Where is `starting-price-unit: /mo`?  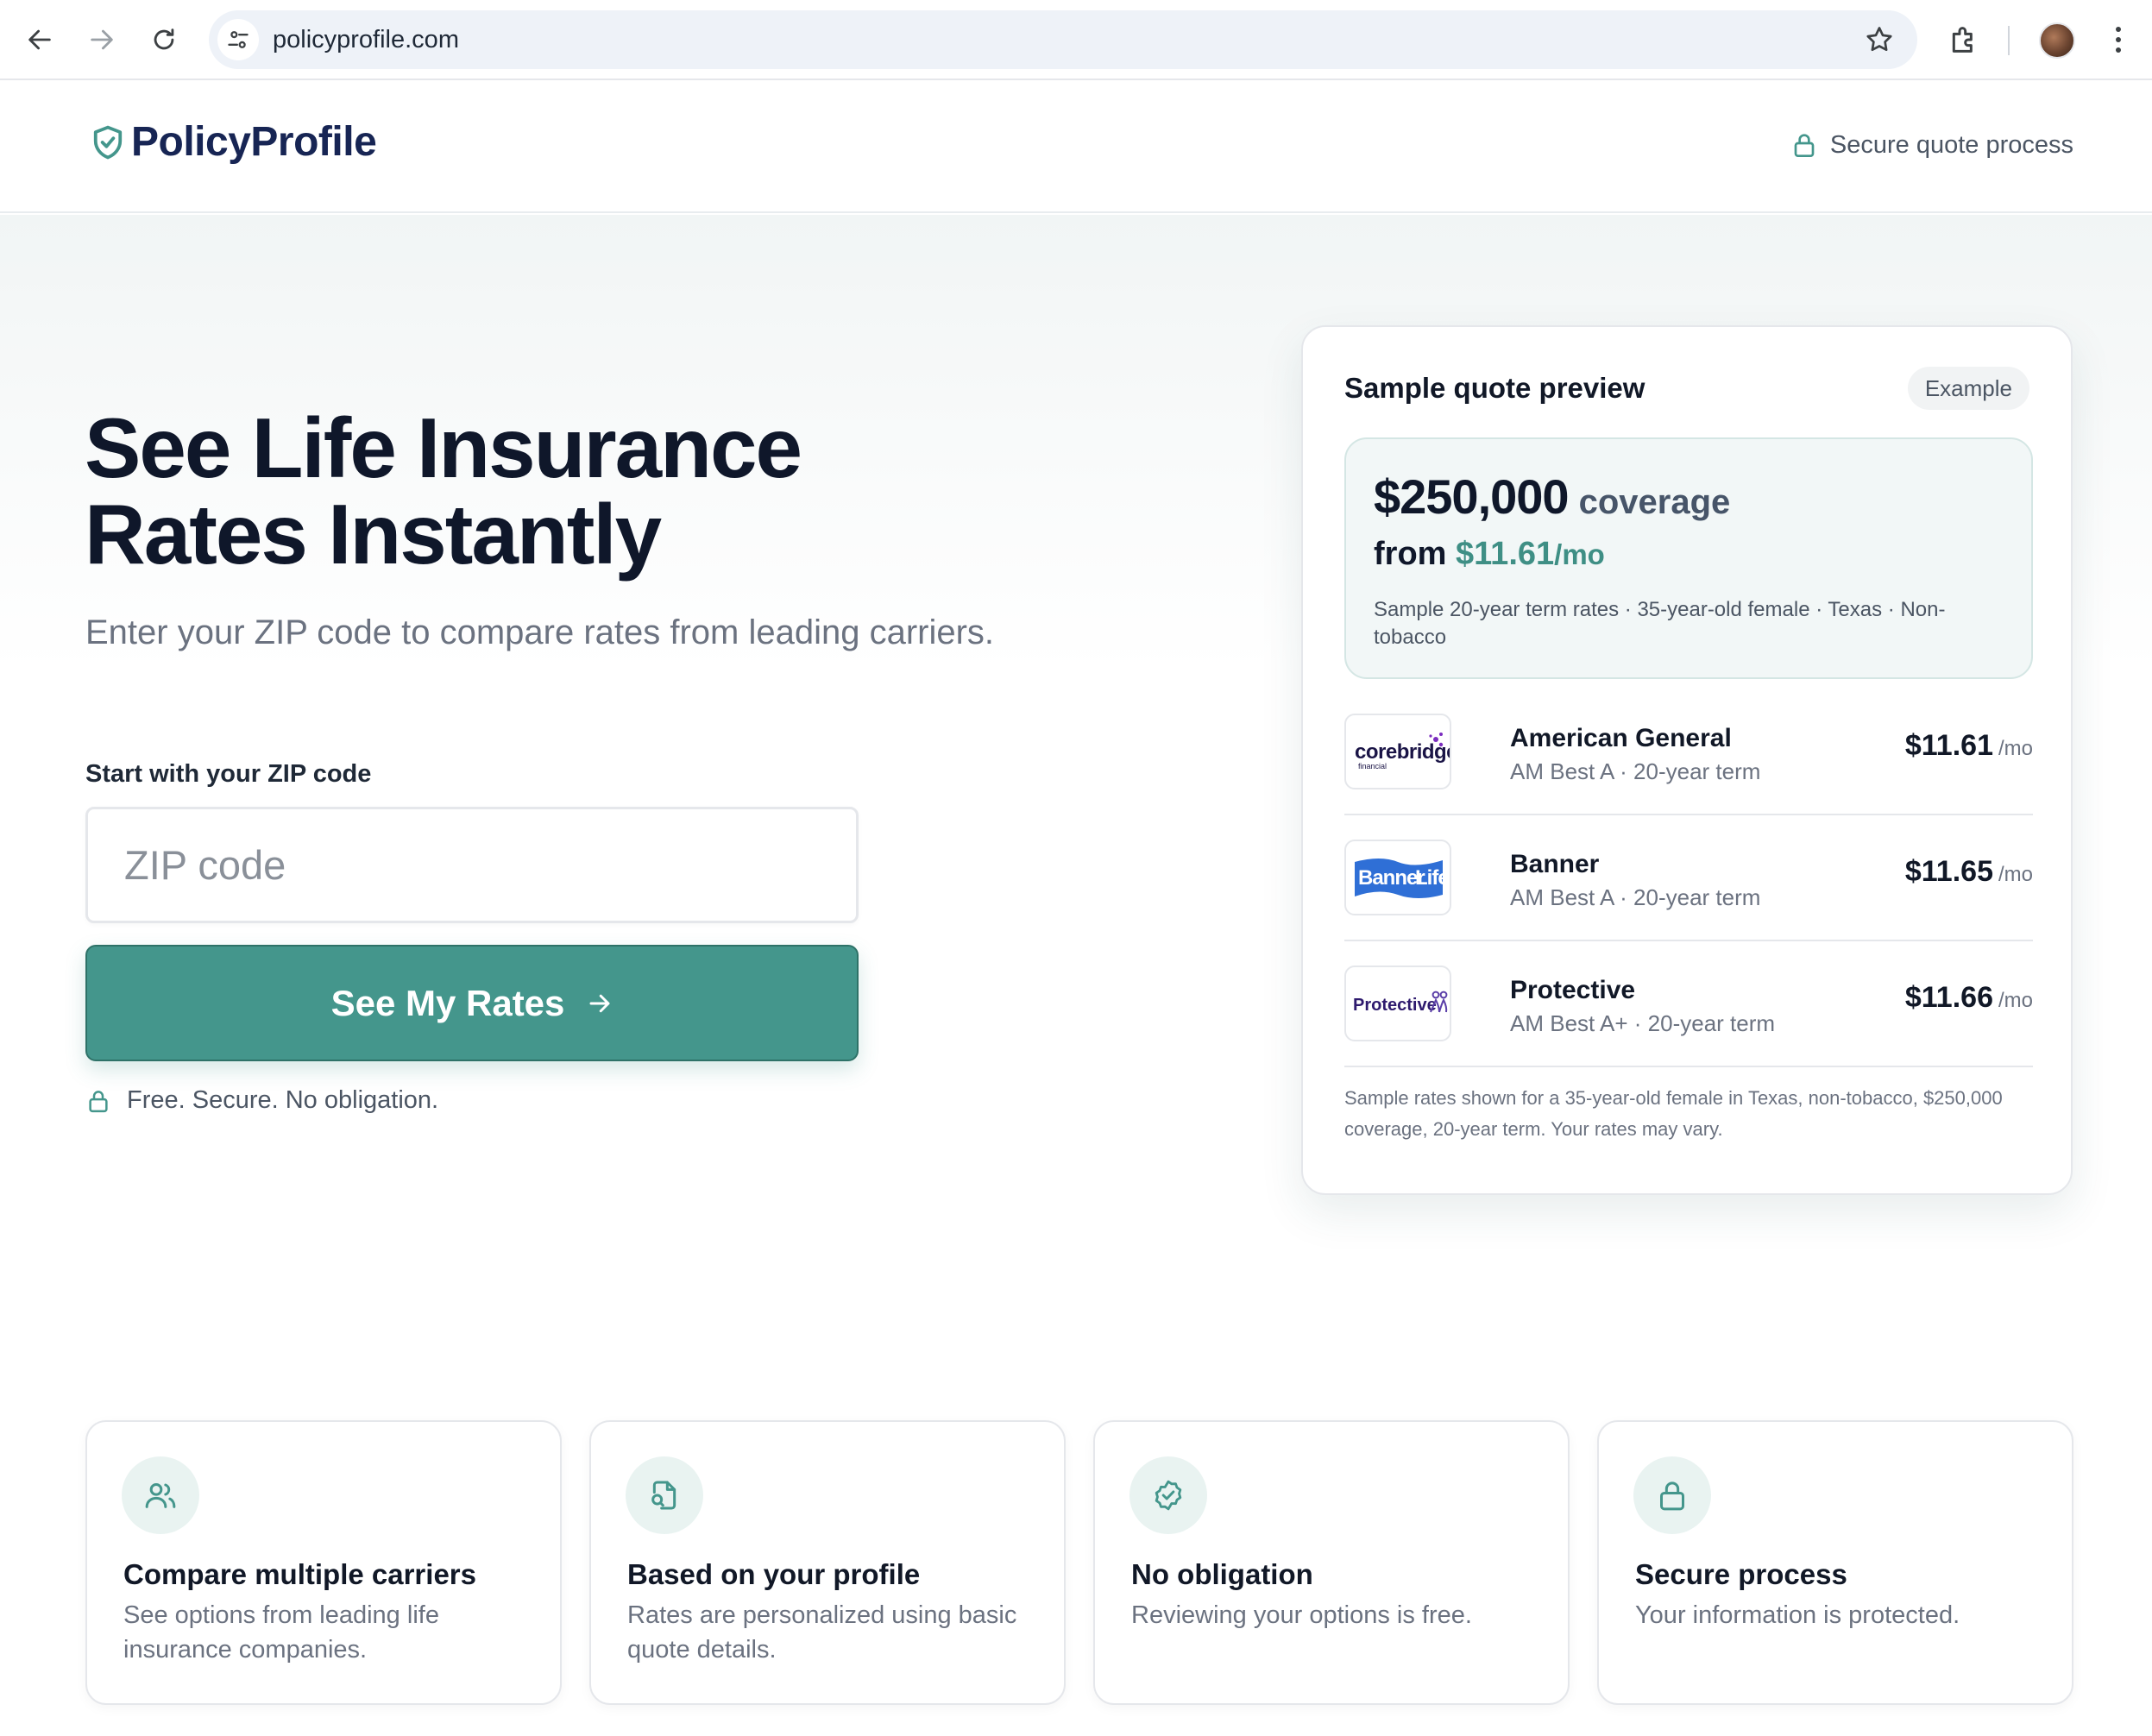 starting-price-unit: /mo is located at coordinates (1579, 554).